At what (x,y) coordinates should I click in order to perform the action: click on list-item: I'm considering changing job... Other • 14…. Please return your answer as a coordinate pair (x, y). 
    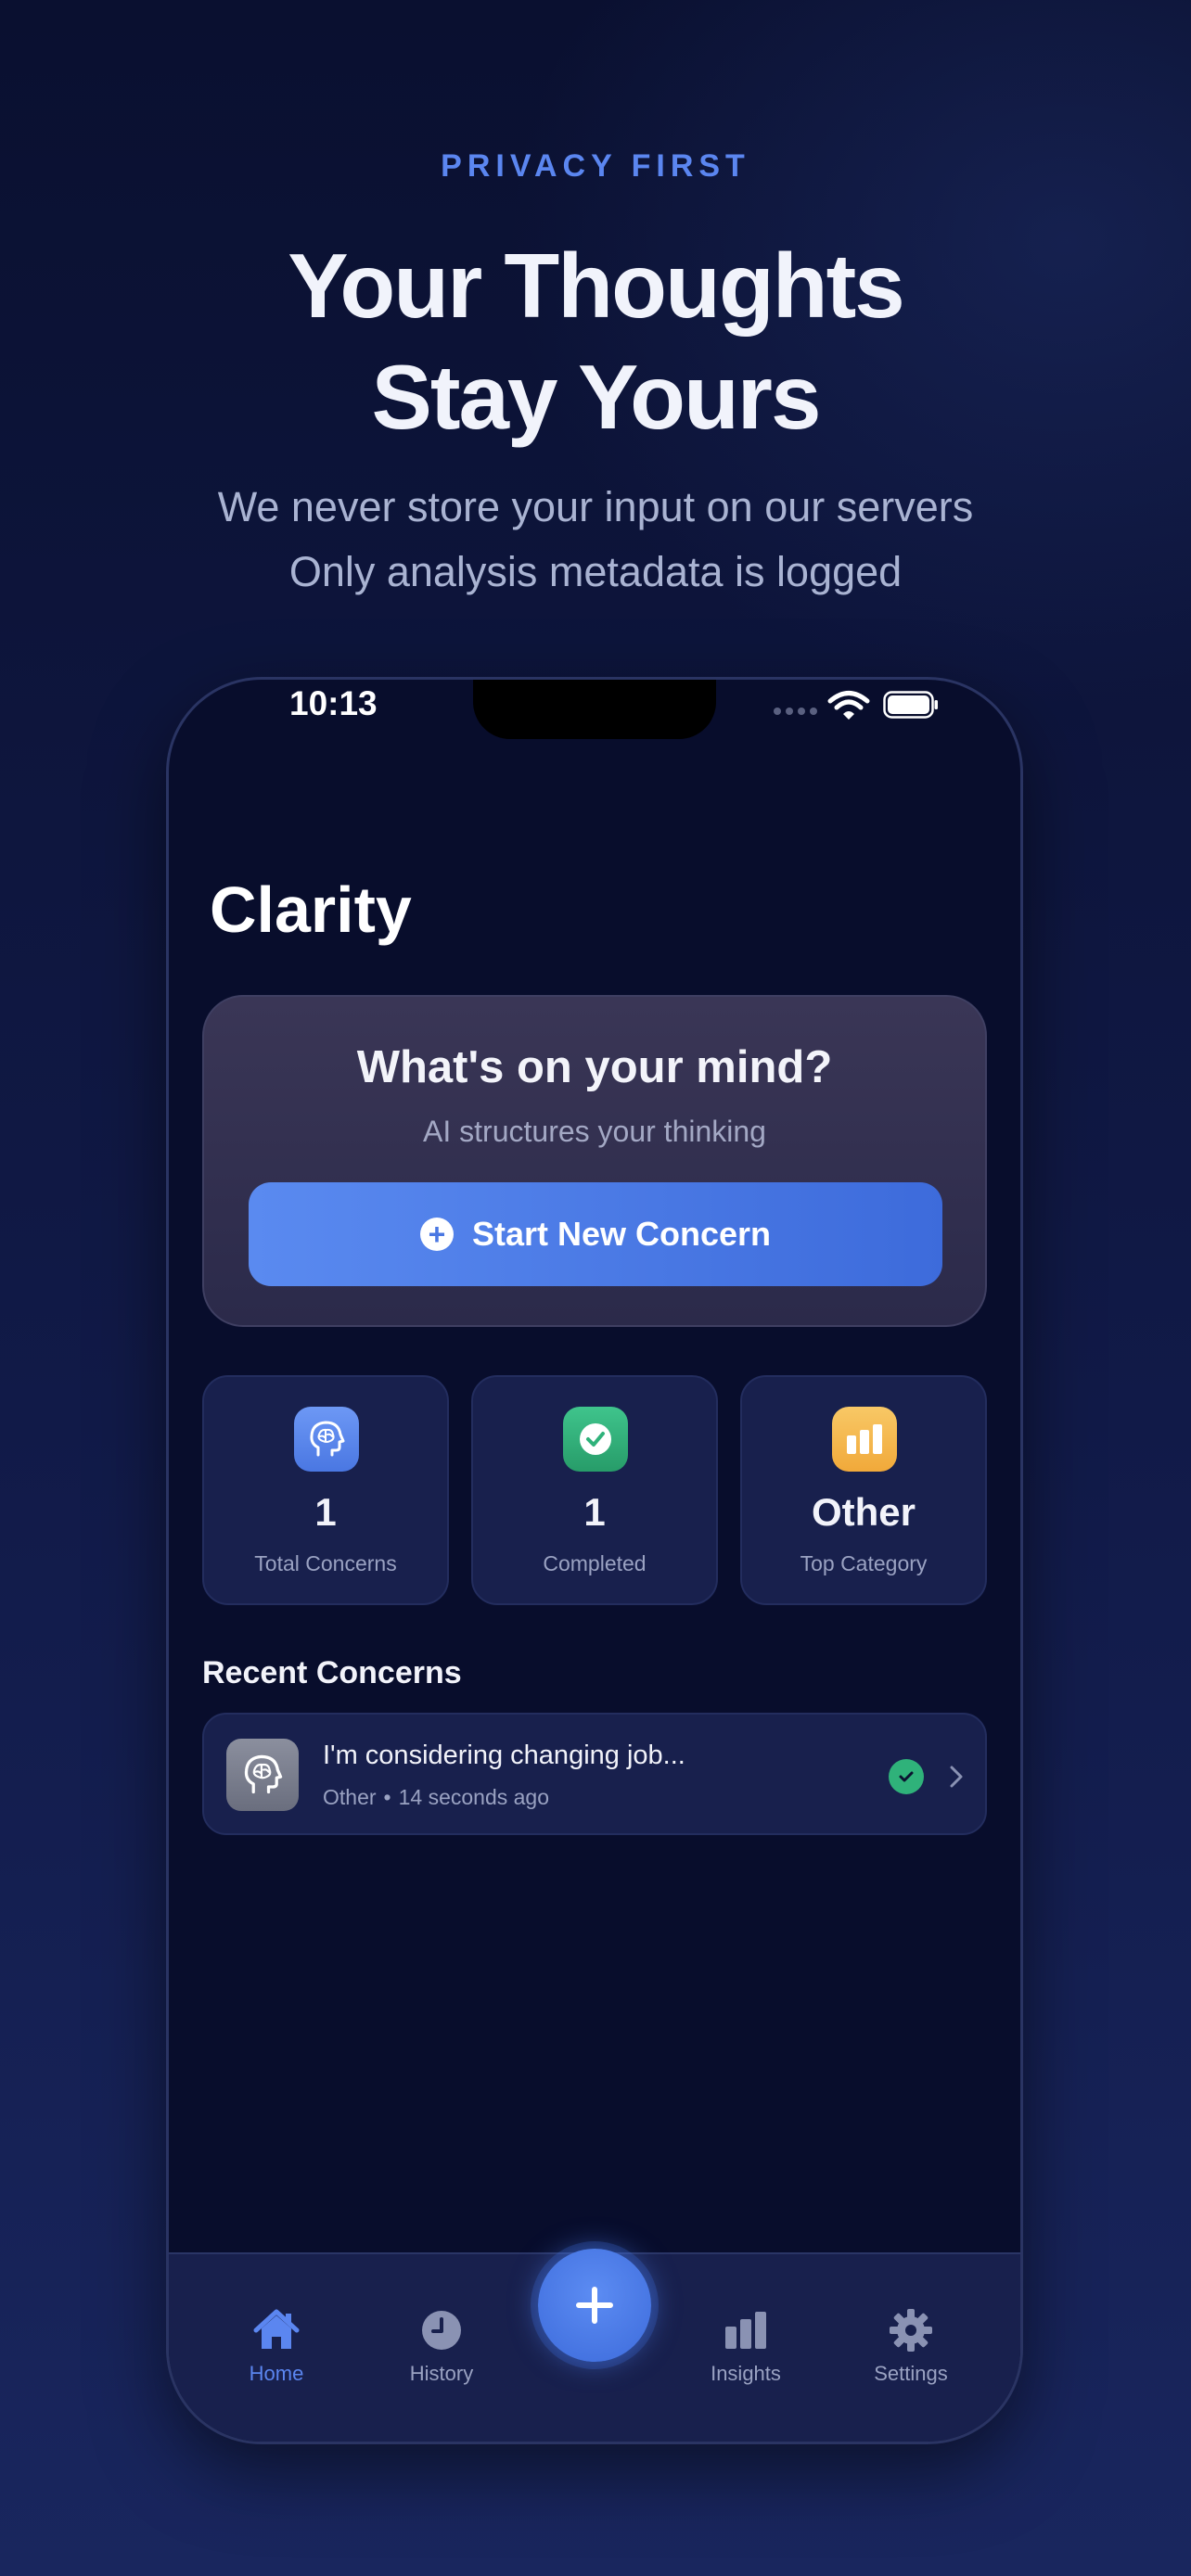
    Looking at the image, I should click on (594, 1774).